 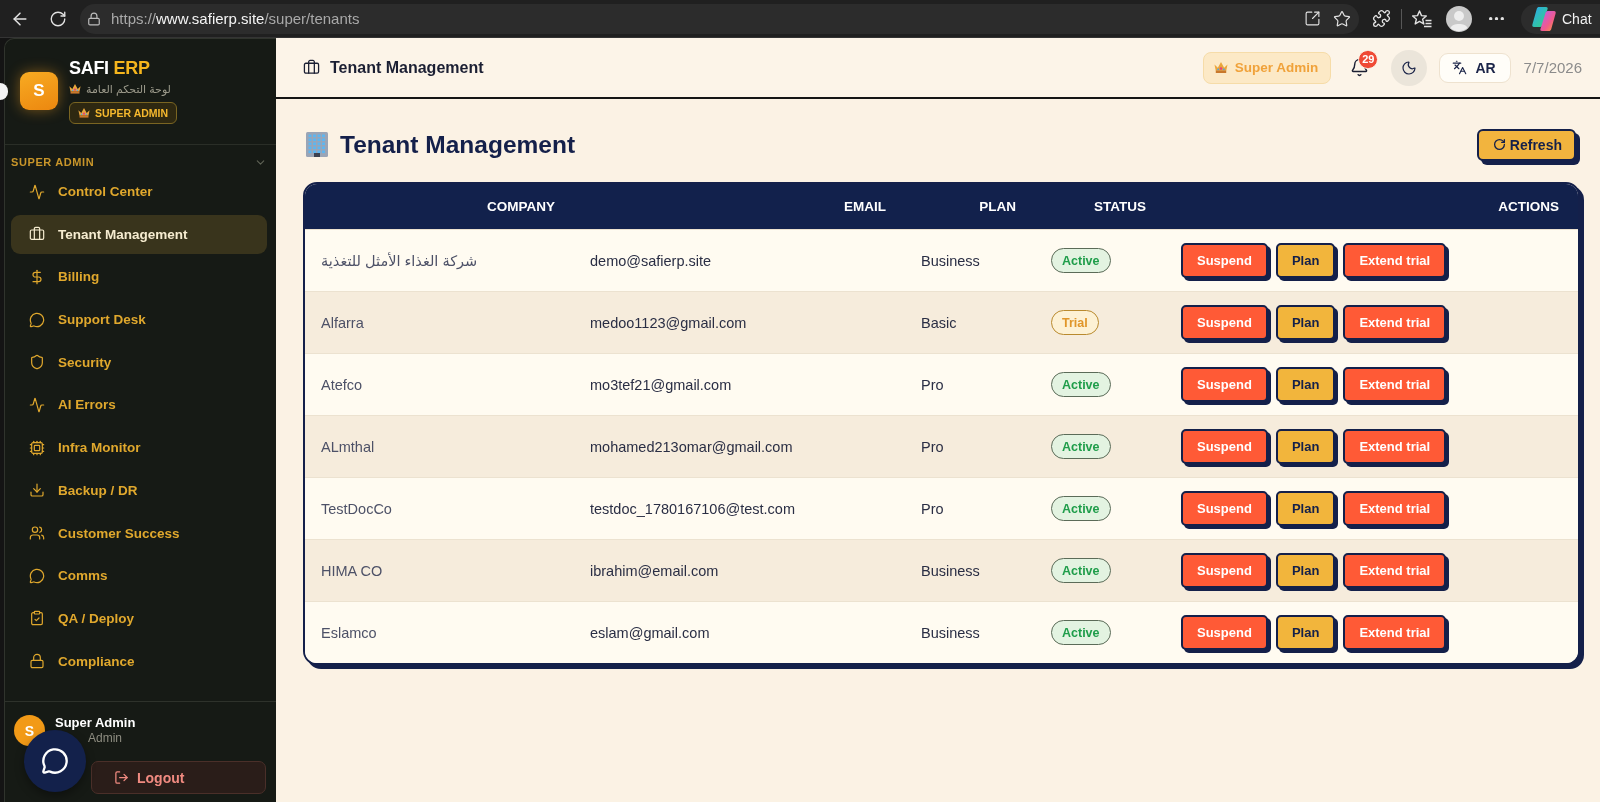 I want to click on gradient-logo-icon, so click(x=1544, y=18).